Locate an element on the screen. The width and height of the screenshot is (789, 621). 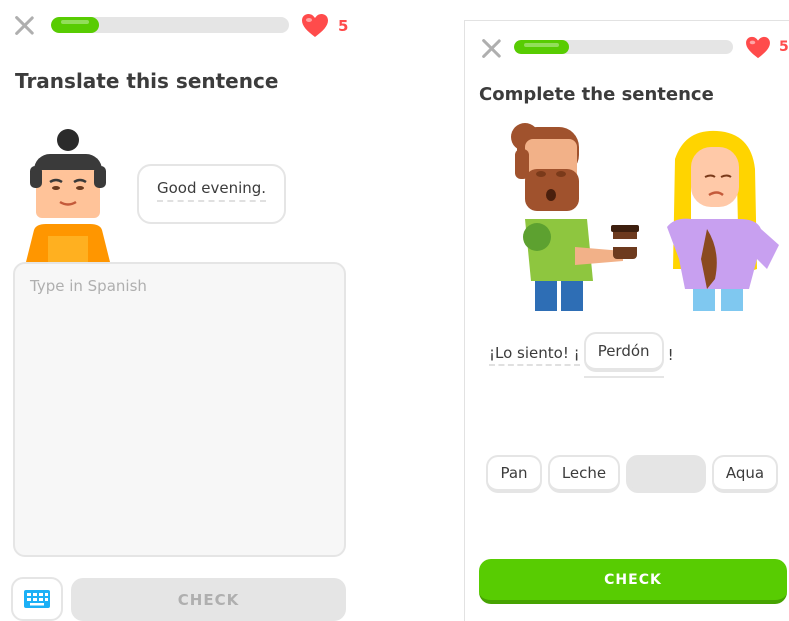
characters-illustration is located at coordinates (645, 217).